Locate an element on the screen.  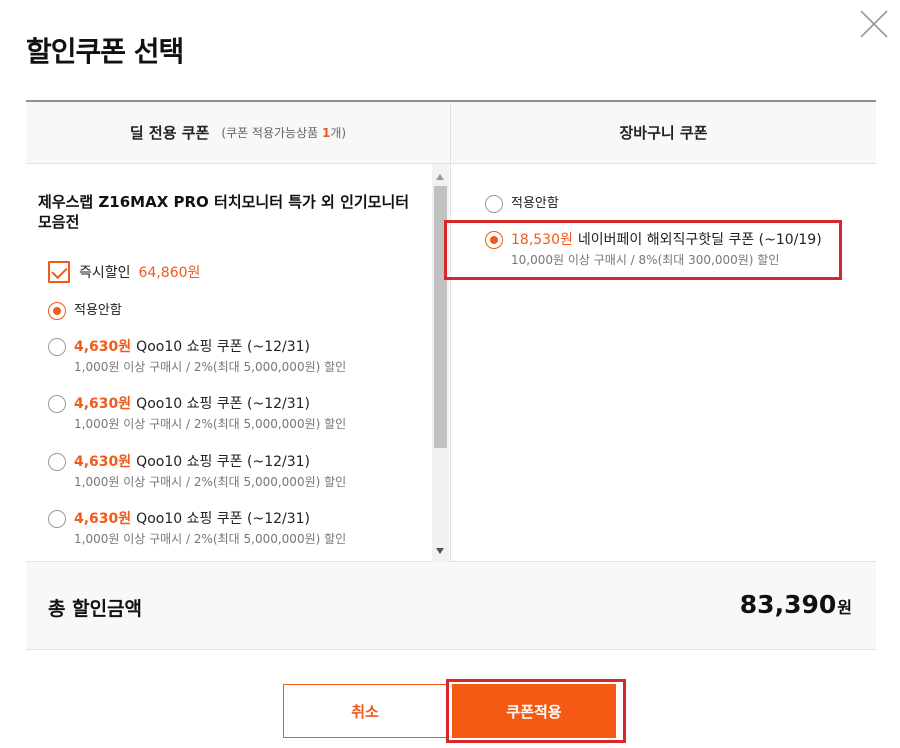
deal-coupon-count: (쿠폰 적용가능상품 1개) is located at coordinates (284, 133).